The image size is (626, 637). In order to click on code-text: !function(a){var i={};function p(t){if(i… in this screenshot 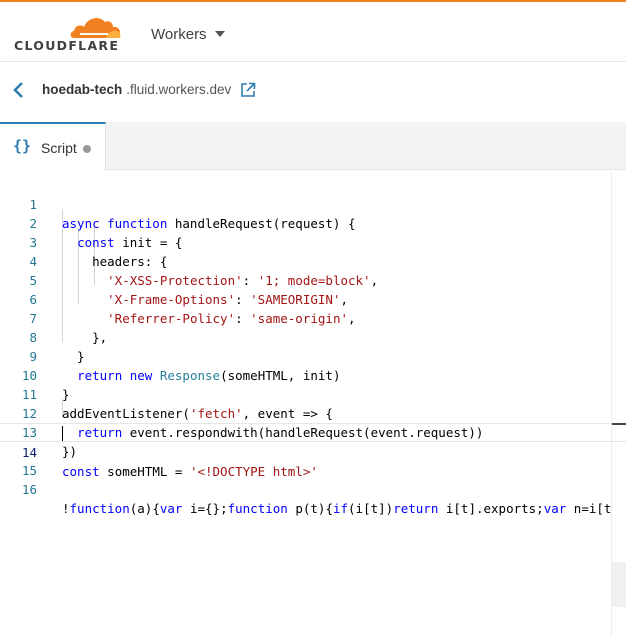, I will do `click(337, 508)`.